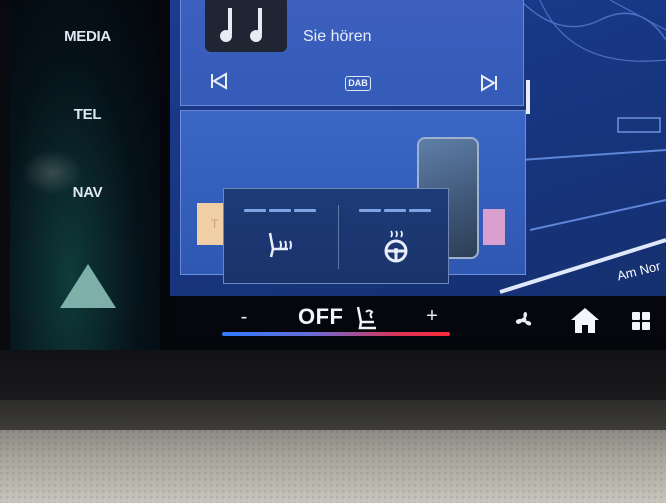 Image resolution: width=666 pixels, height=503 pixels. I want to click on climate-bar: - OFF +, so click(418, 319).